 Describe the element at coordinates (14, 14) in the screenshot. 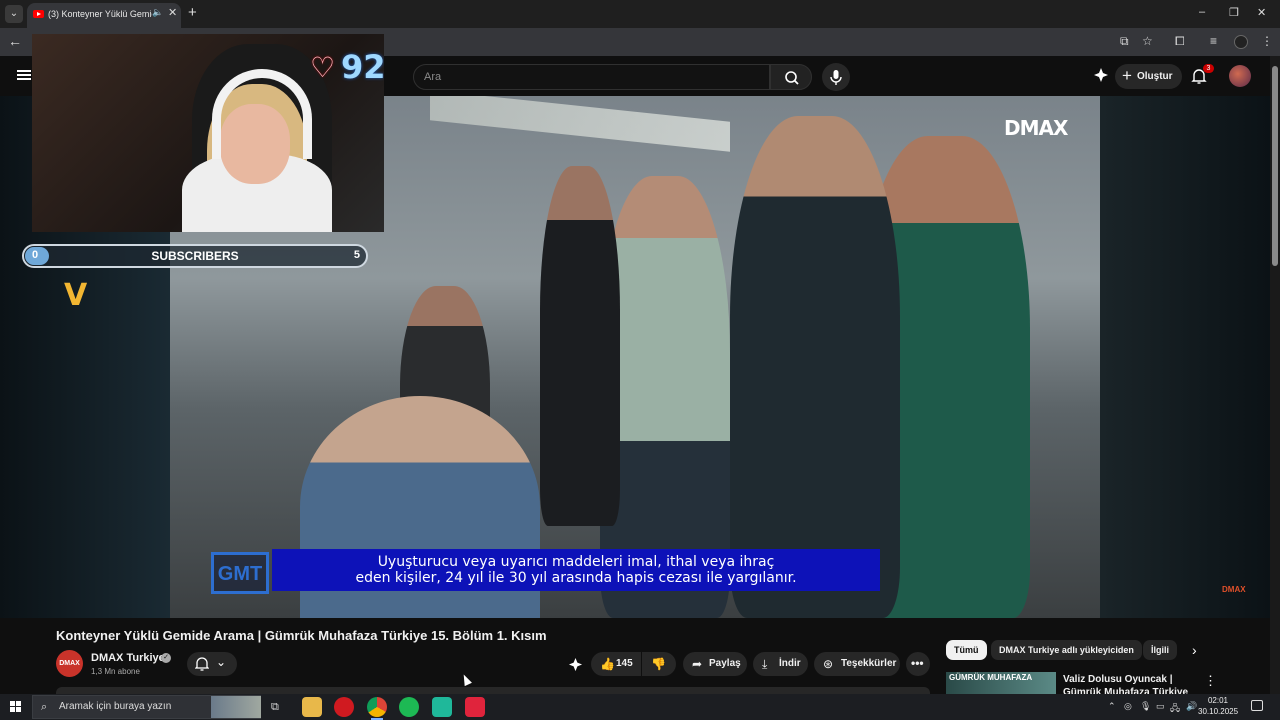

I see `tab-search-button: ⌄` at that location.